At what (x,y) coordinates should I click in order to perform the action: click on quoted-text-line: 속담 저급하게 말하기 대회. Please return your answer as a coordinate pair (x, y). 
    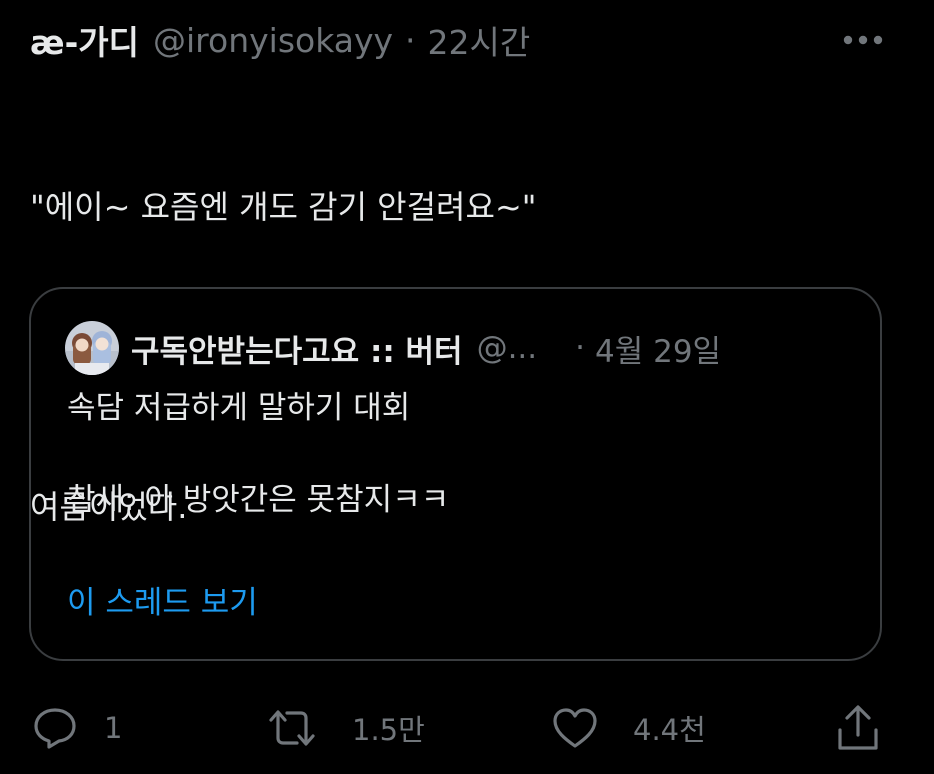
    Looking at the image, I should click on (239, 408).